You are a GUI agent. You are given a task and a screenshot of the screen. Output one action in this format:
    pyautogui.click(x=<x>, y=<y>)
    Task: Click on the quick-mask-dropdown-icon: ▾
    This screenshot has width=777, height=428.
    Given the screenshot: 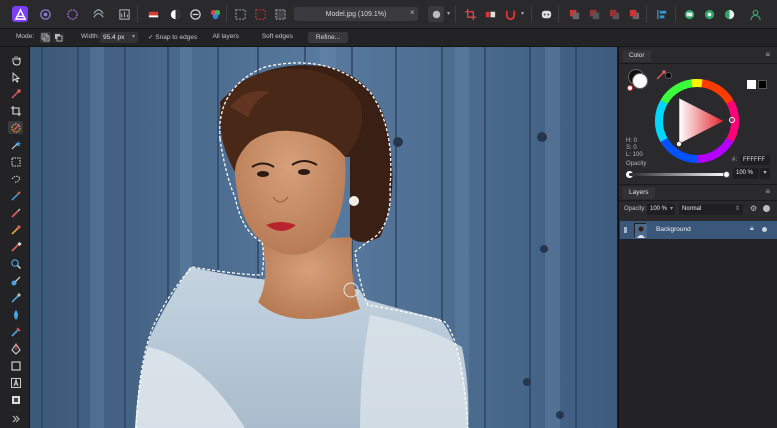 What is the action you would take?
    pyautogui.click(x=448, y=13)
    